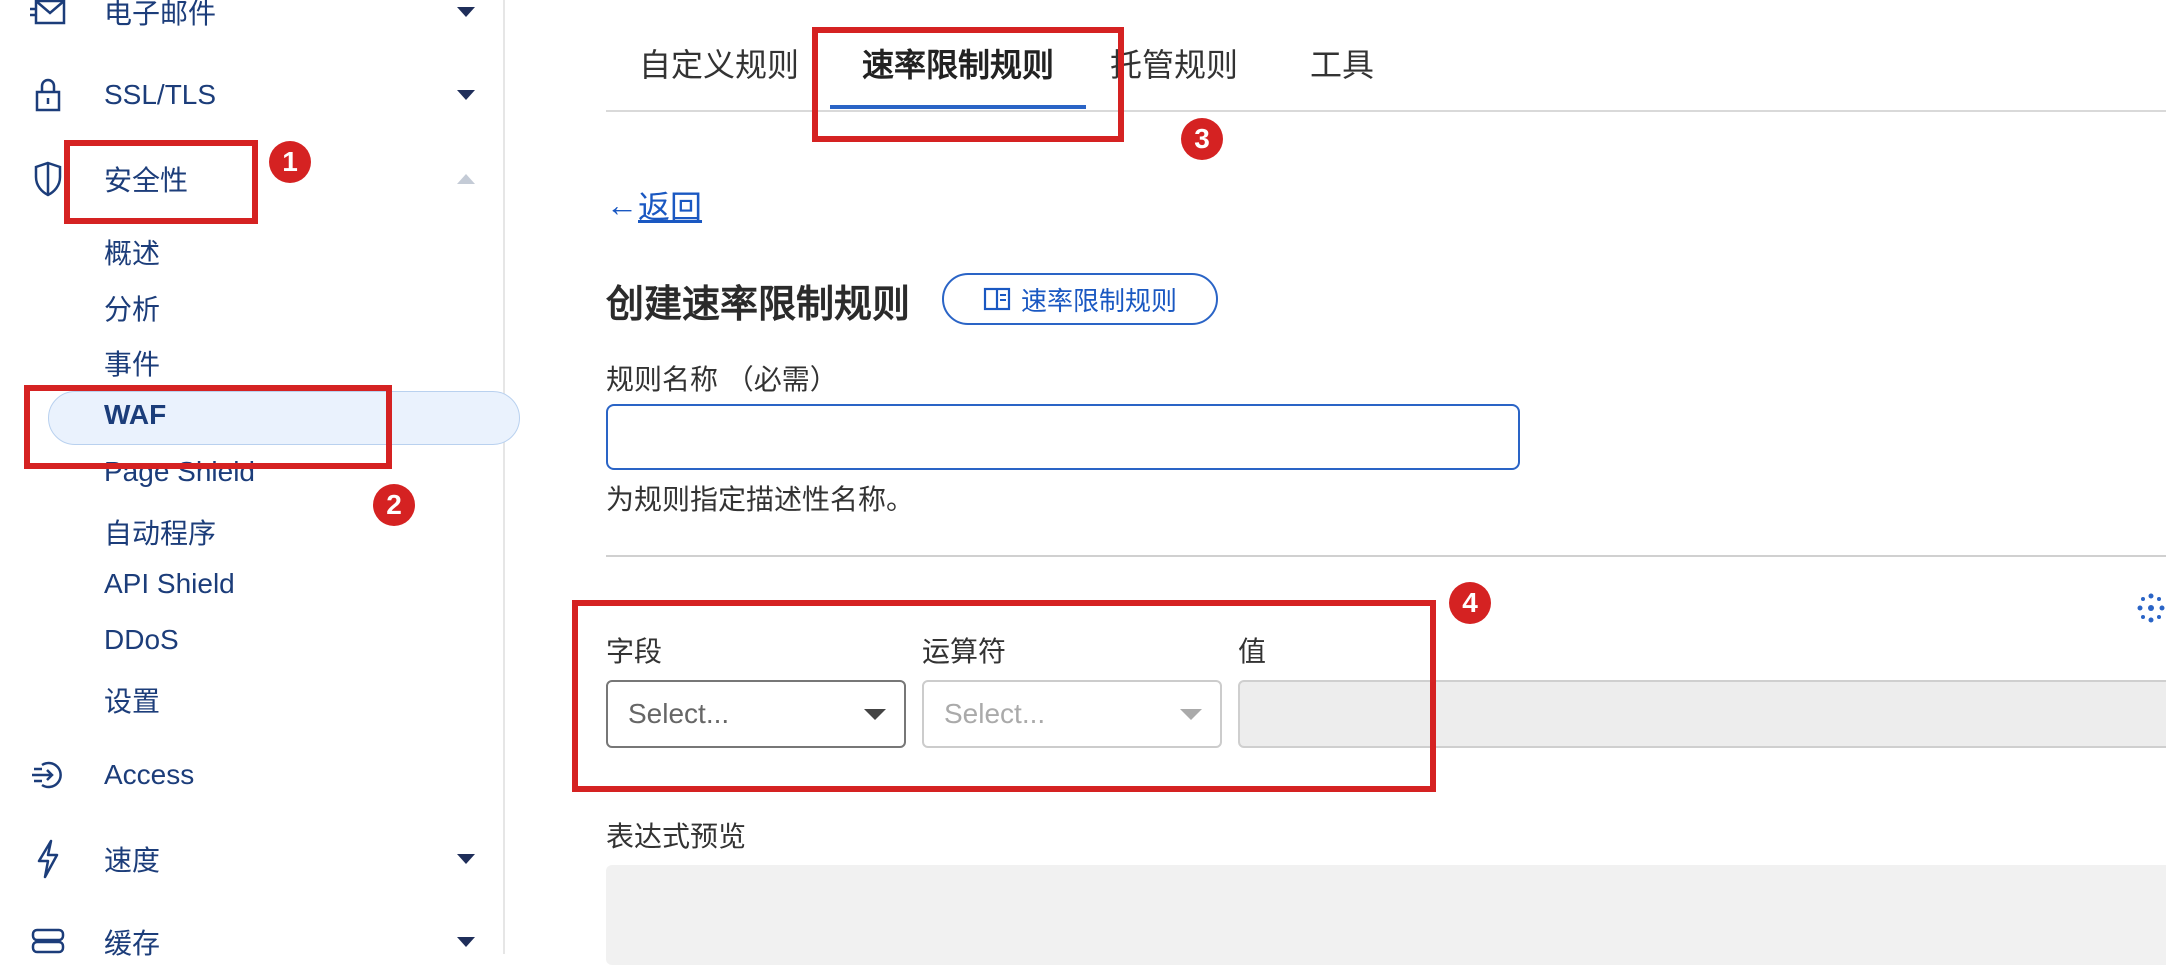 The height and width of the screenshot is (972, 2166). I want to click on back-link: ← 返回, so click(654, 205).